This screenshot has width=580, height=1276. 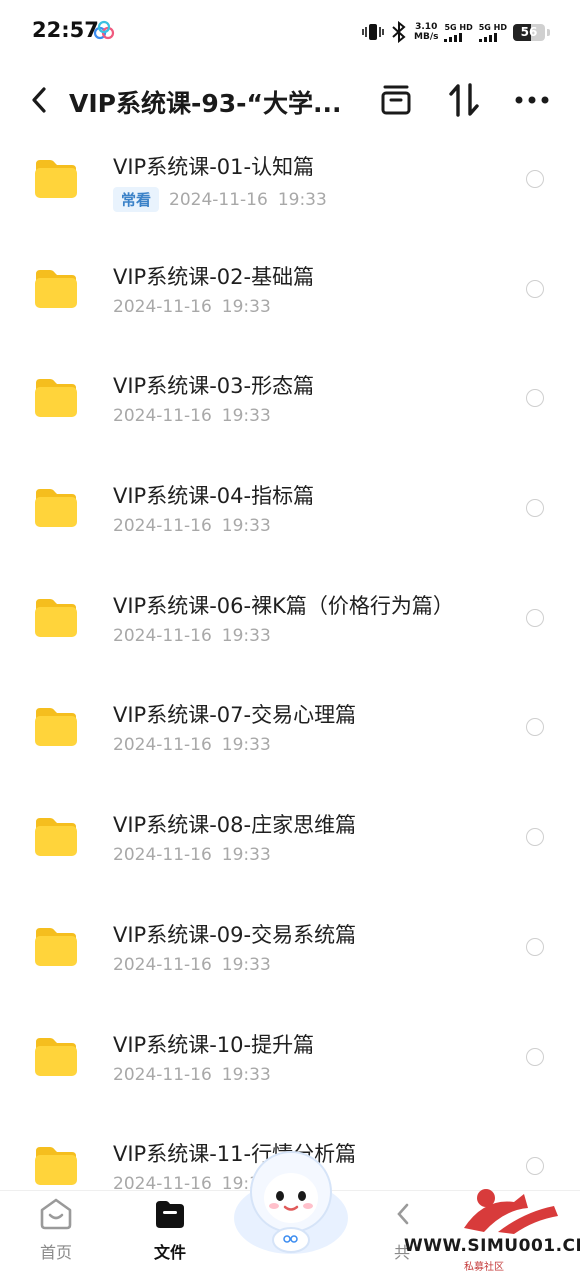 What do you see at coordinates (426, 37) in the screenshot?
I see `speed-unit: MB/s` at bounding box center [426, 37].